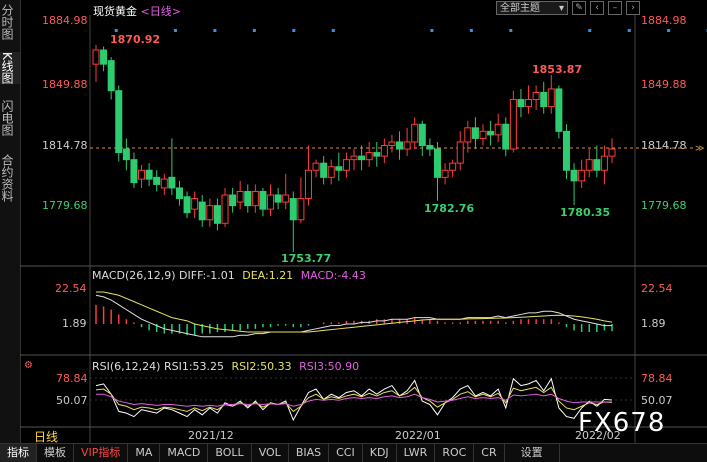 This screenshot has width=707, height=462. I want to click on high-annotation: 1870.92, so click(135, 39).